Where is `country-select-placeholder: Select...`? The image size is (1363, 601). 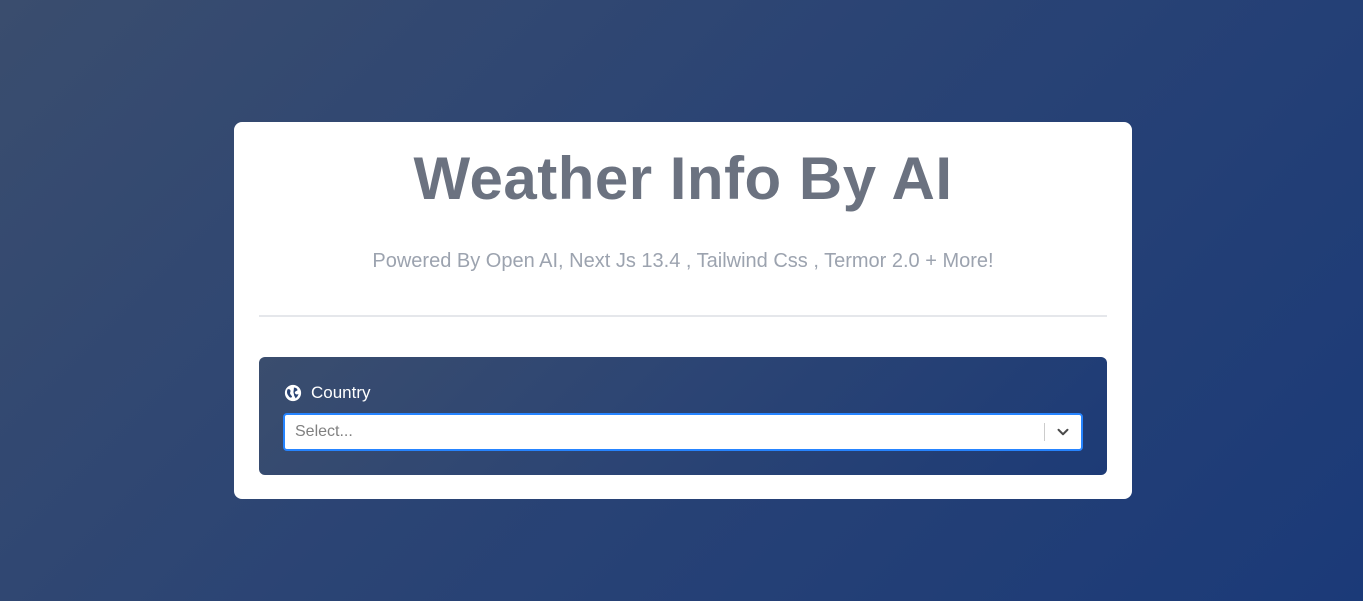 country-select-placeholder: Select... is located at coordinates (324, 431).